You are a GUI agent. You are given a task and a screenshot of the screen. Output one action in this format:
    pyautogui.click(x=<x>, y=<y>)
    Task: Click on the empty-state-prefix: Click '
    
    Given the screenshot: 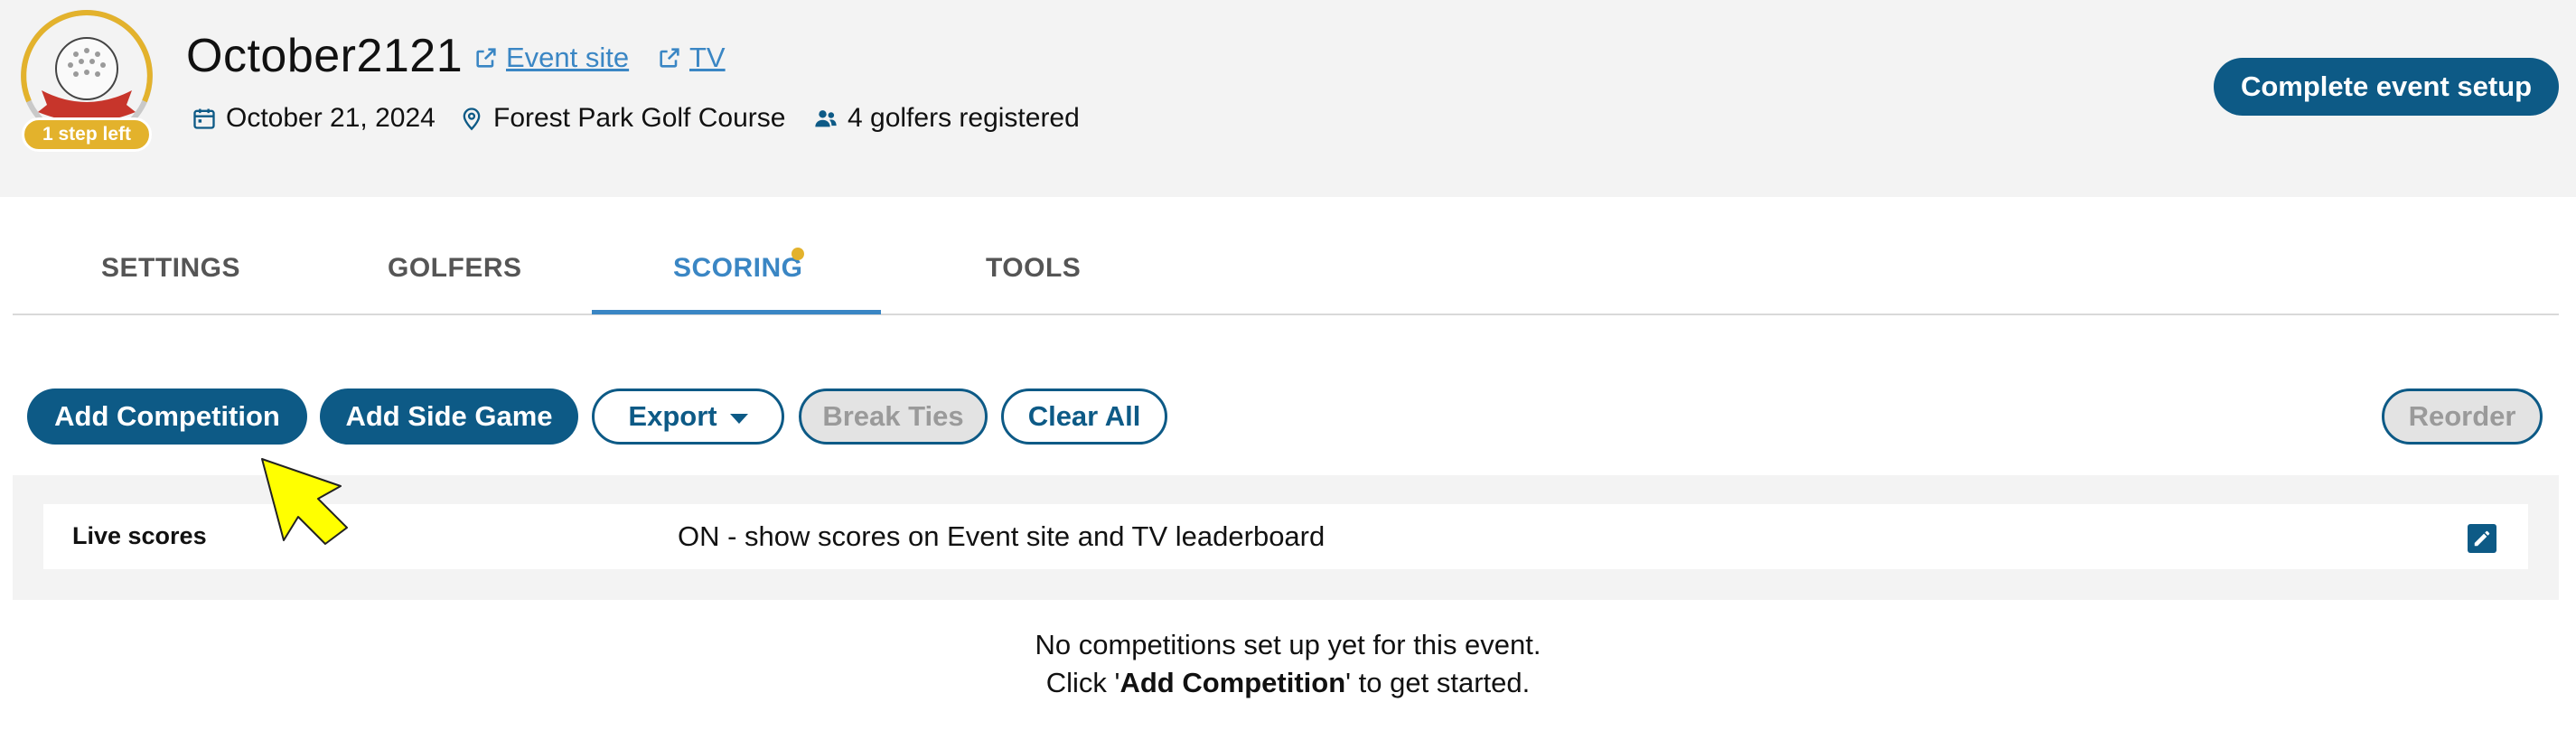 What is the action you would take?
    pyautogui.click(x=1082, y=682)
    